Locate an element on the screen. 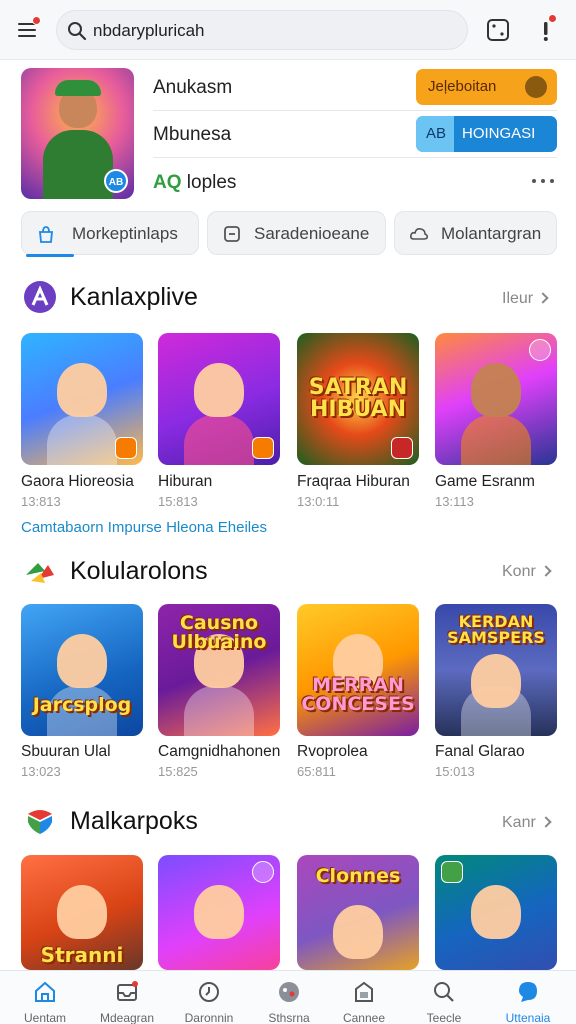 This screenshot has height=1024, width=576. chip-label: Morkeptinlaps is located at coordinates (125, 233).